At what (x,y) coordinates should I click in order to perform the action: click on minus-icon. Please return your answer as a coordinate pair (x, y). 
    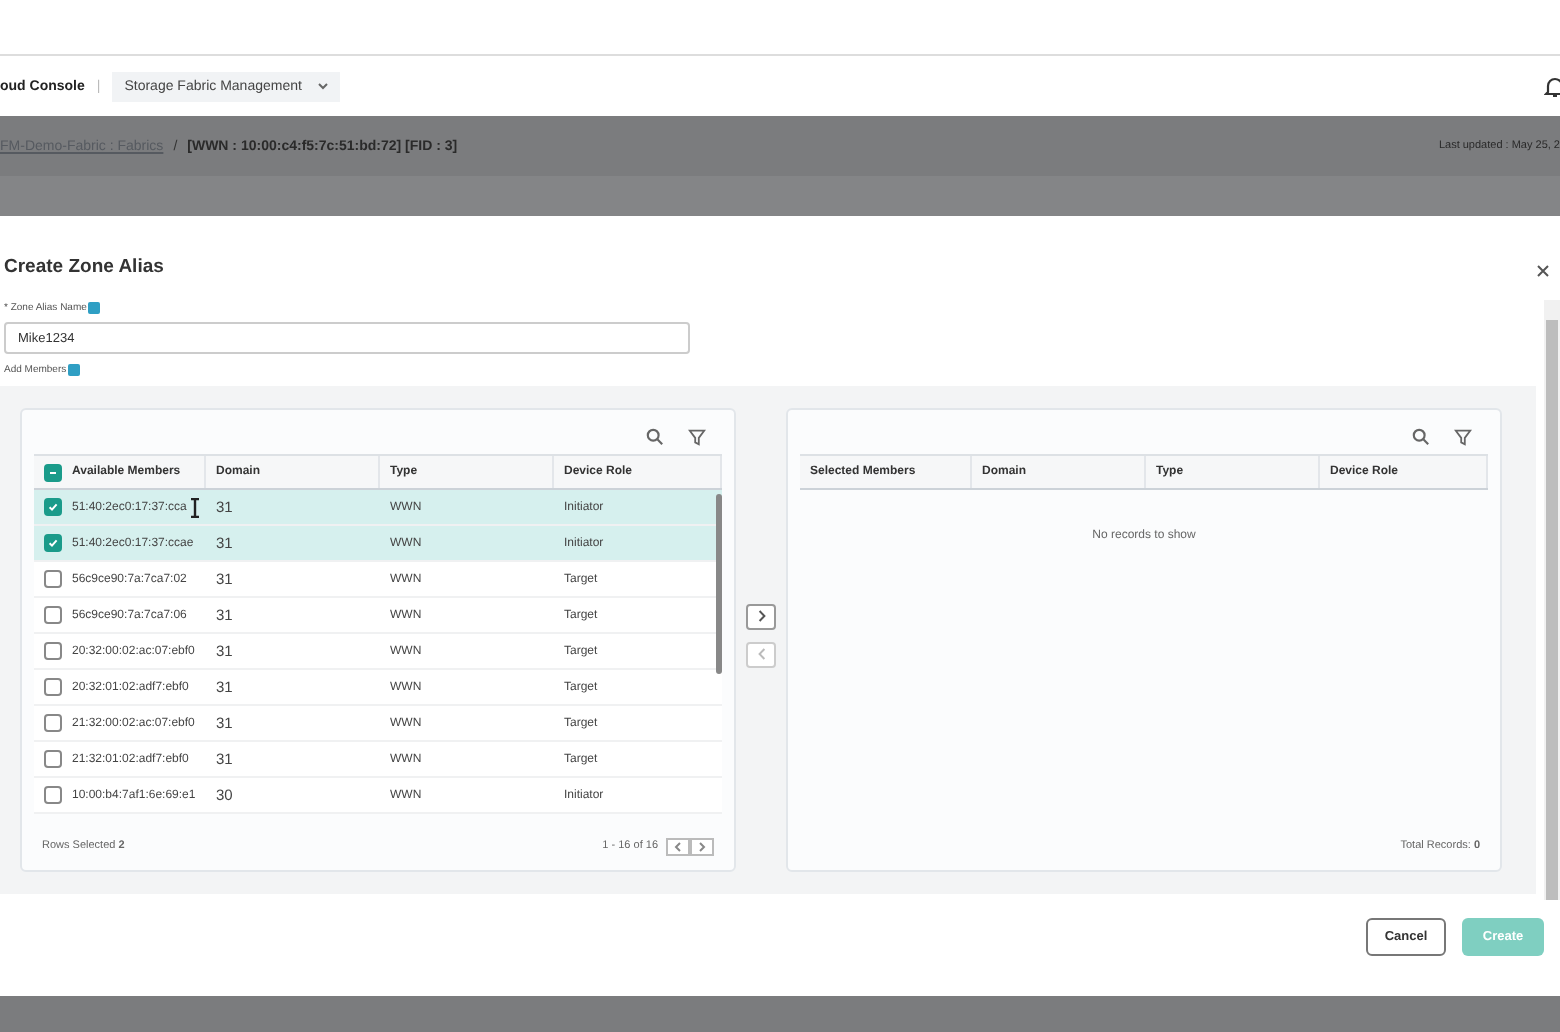
    Looking at the image, I should click on (53, 472).